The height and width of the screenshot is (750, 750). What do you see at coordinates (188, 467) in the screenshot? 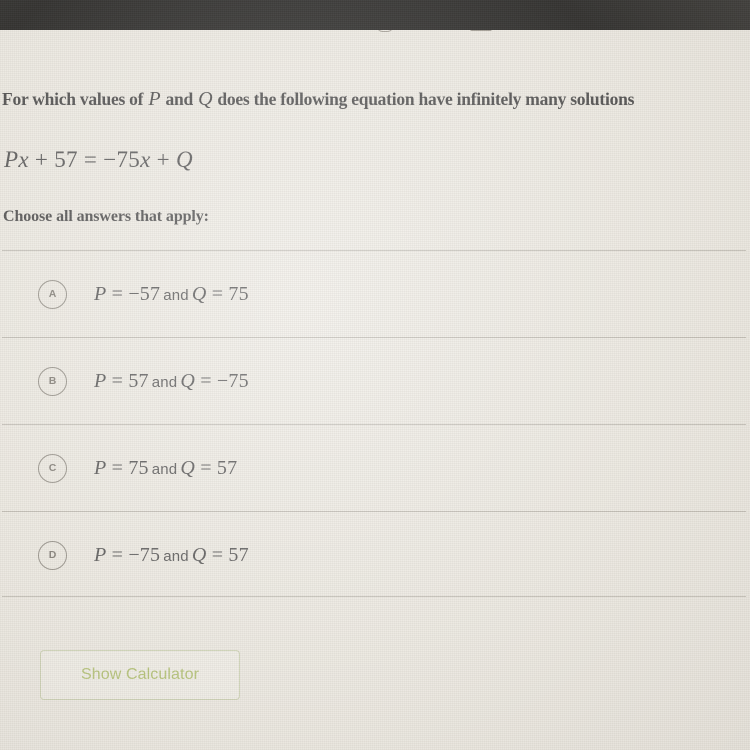
I see `choice-c-var-q: Q` at bounding box center [188, 467].